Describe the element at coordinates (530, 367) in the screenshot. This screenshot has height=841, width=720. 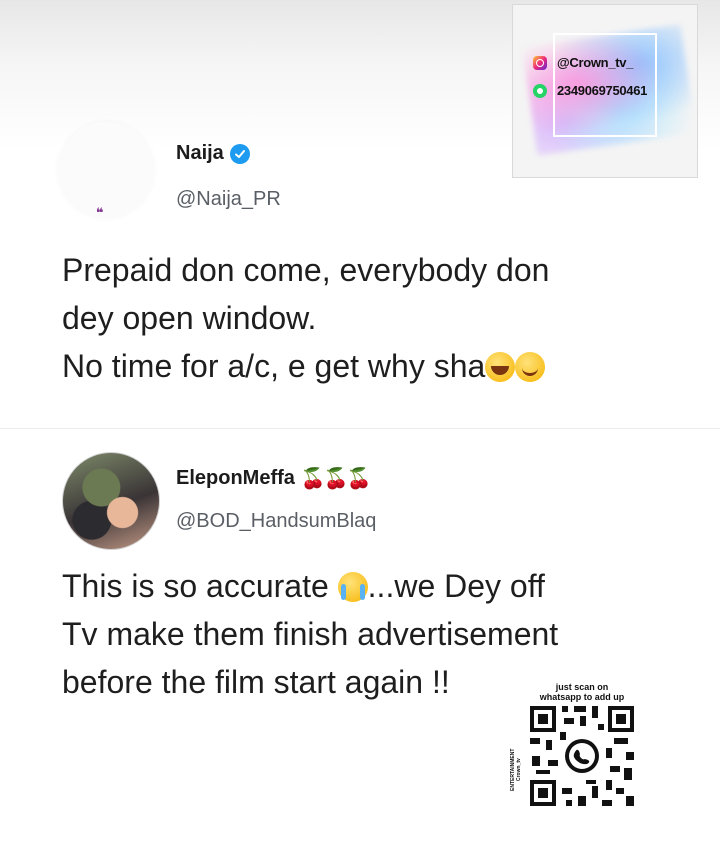
I see `smiling-face-icon` at that location.